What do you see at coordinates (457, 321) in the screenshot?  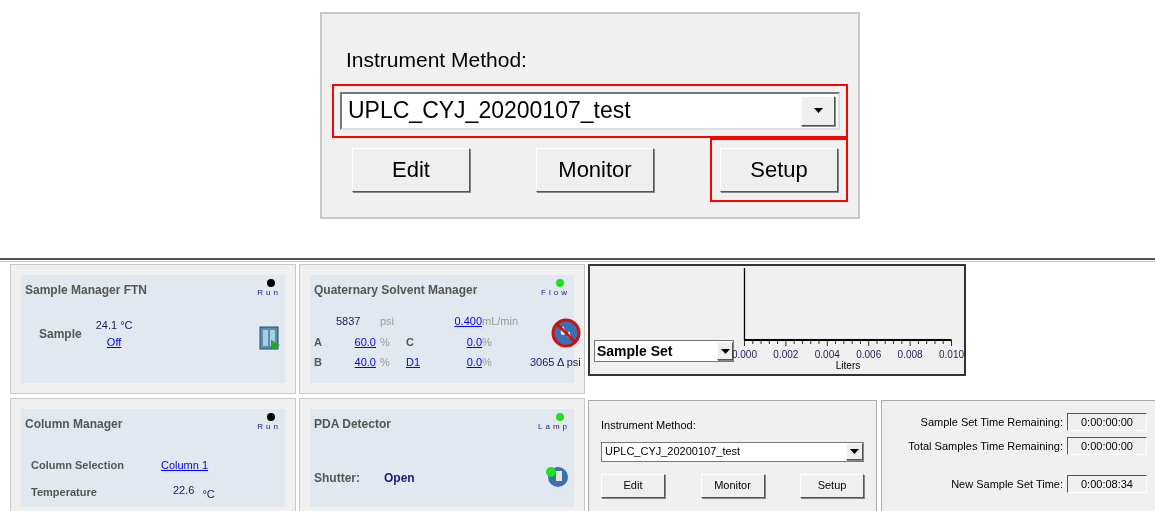 I see `flow-rate-link: 0.400` at bounding box center [457, 321].